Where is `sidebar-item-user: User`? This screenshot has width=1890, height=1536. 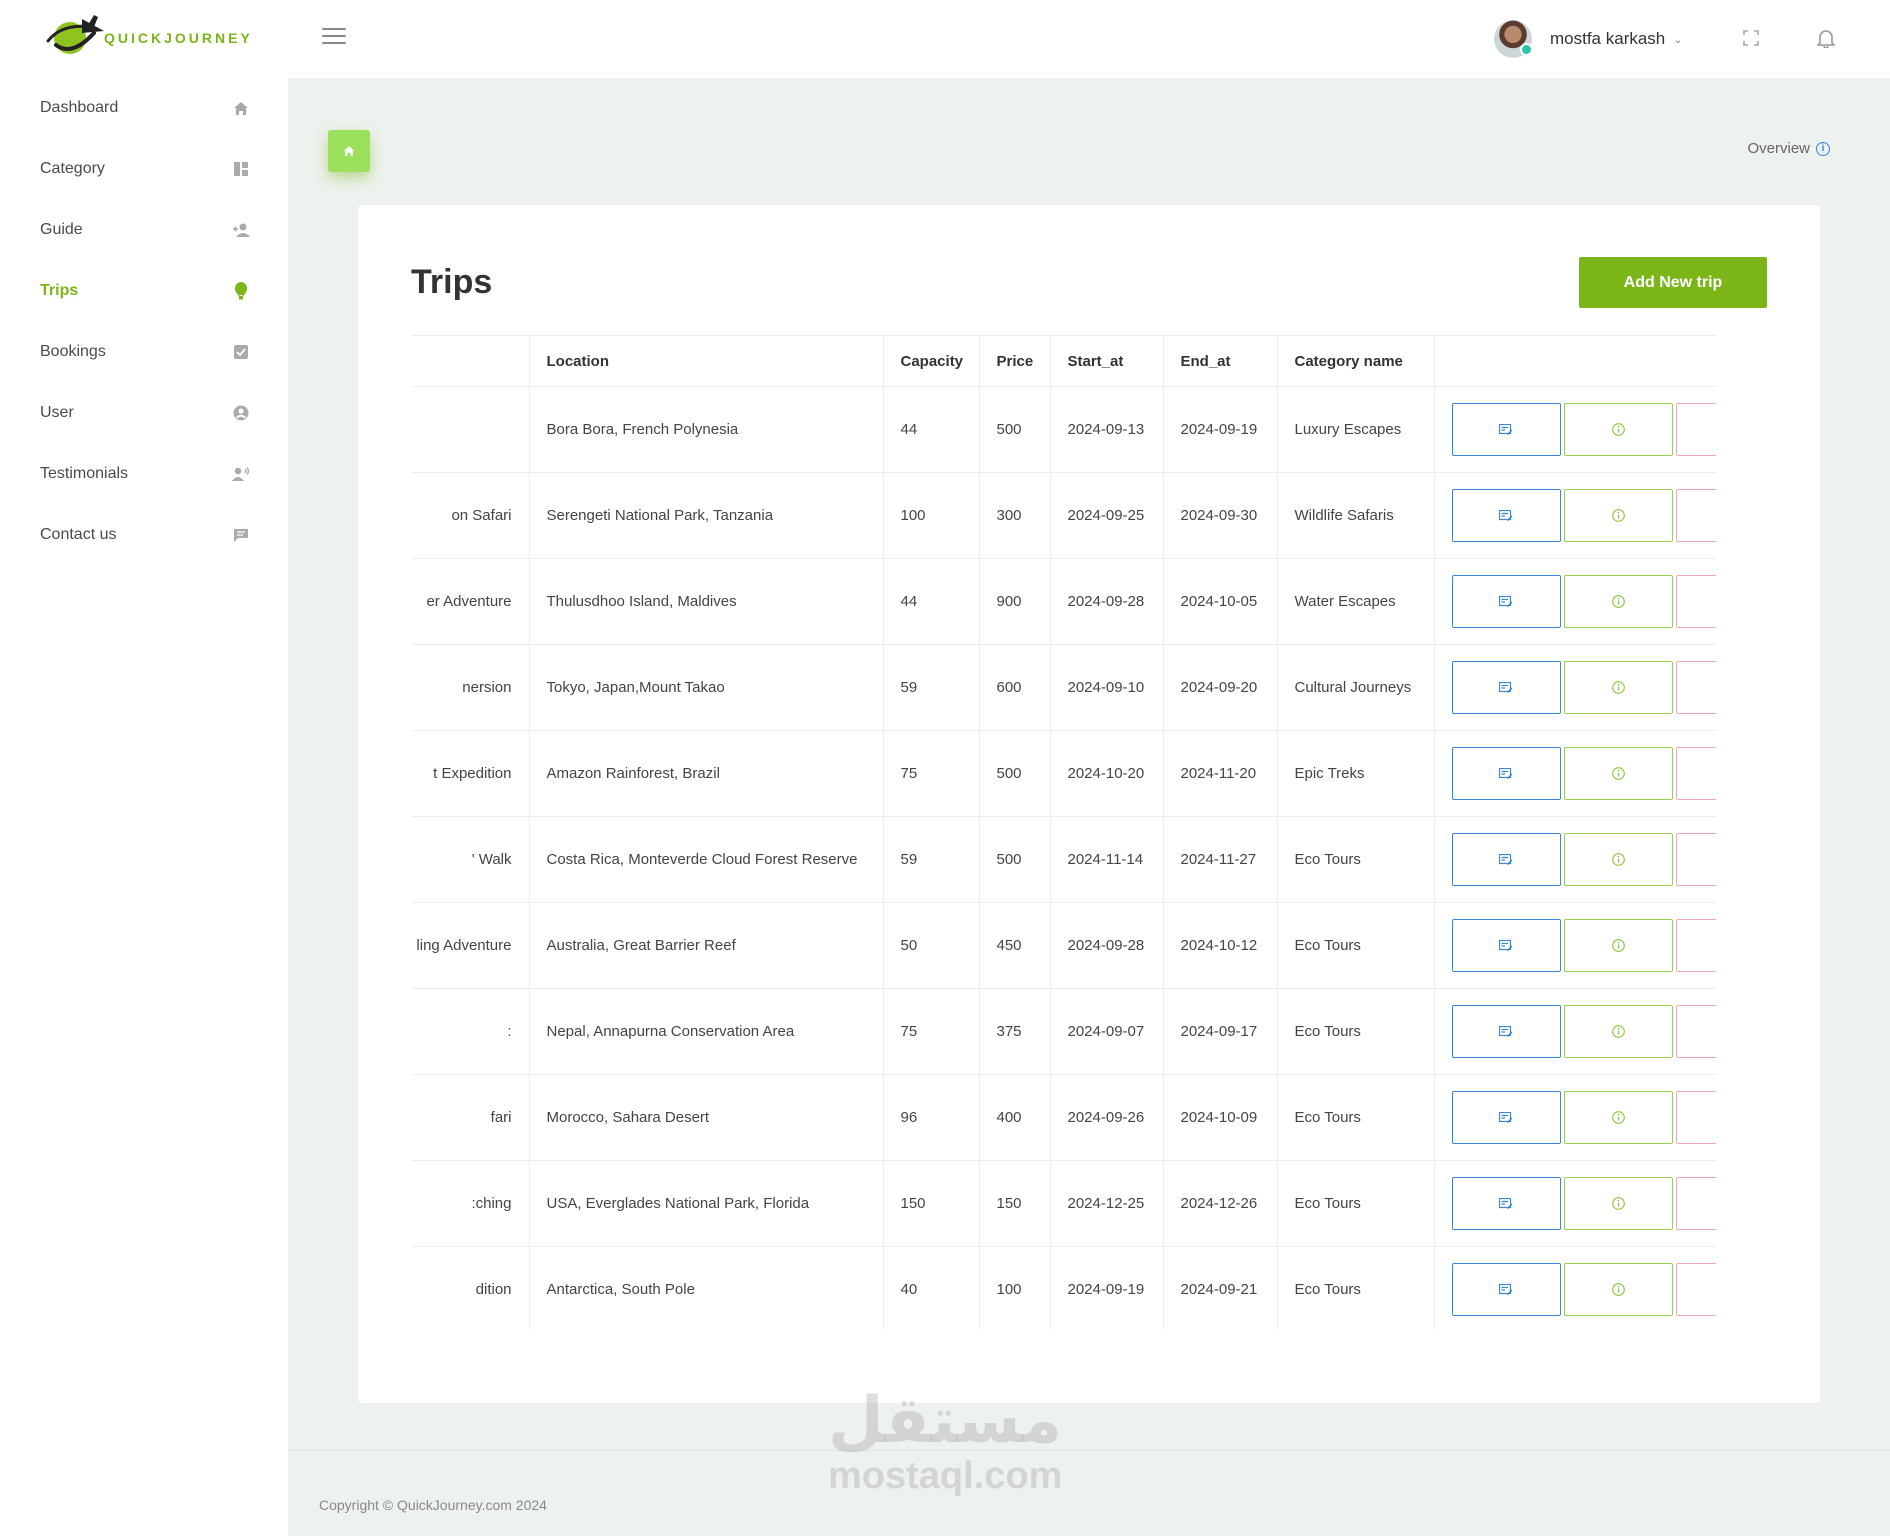 sidebar-item-user: User is located at coordinates (145, 413).